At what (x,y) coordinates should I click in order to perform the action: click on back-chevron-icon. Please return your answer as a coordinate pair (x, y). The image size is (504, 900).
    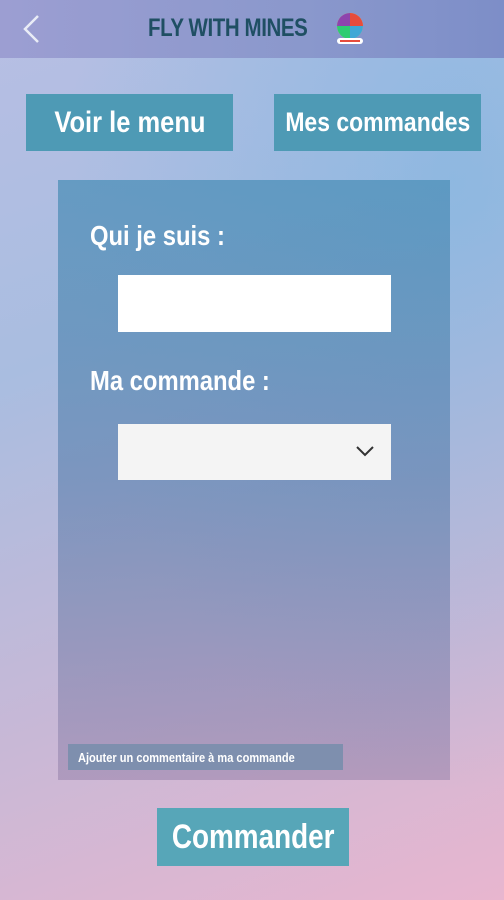
    Looking at the image, I should click on (31, 29).